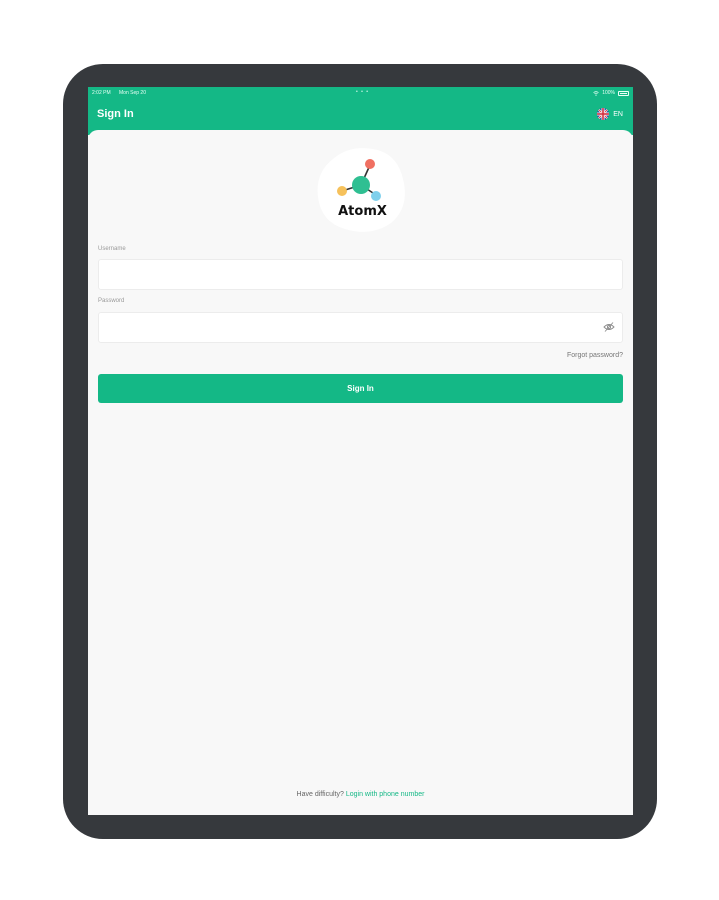  What do you see at coordinates (618, 114) in the screenshot?
I see `language-code: EN` at bounding box center [618, 114].